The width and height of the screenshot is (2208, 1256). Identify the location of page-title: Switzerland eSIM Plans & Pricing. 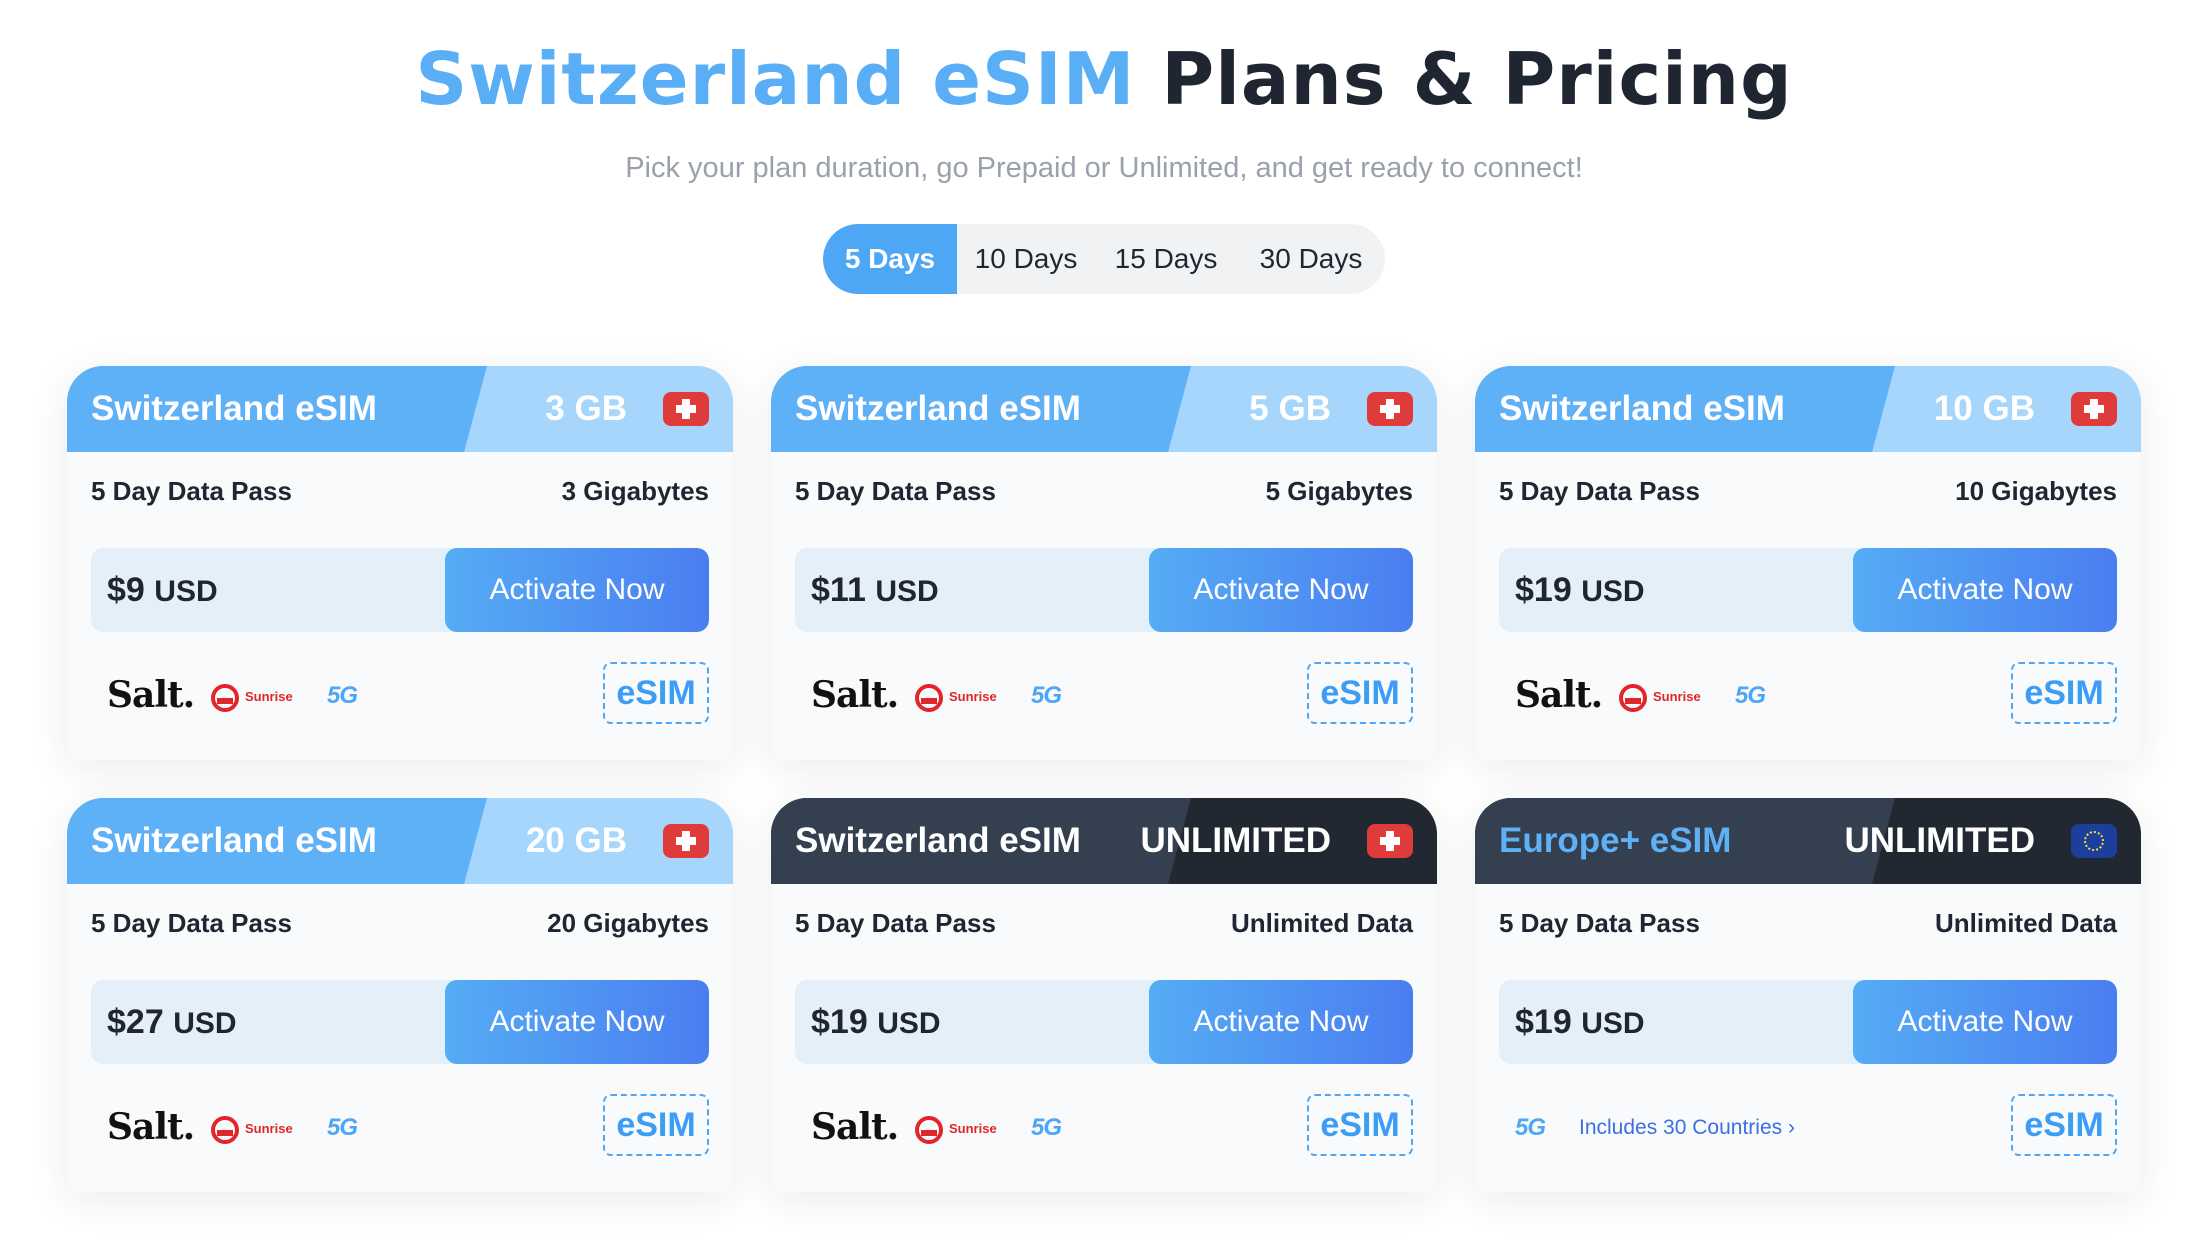
(1104, 79).